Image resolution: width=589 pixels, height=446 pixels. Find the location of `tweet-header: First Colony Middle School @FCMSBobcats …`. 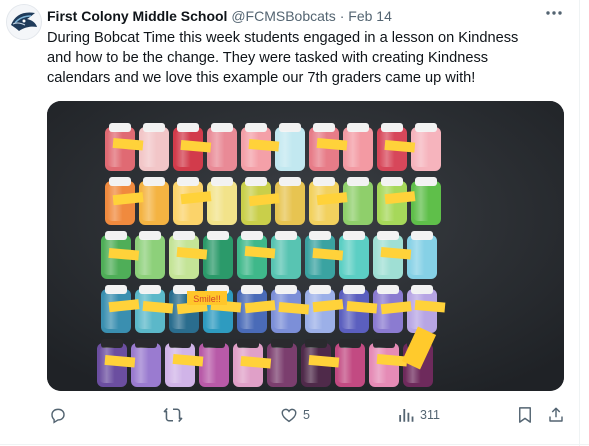

tweet-header: First Colony Middle School @FCMSBobcats … is located at coordinates (219, 16).